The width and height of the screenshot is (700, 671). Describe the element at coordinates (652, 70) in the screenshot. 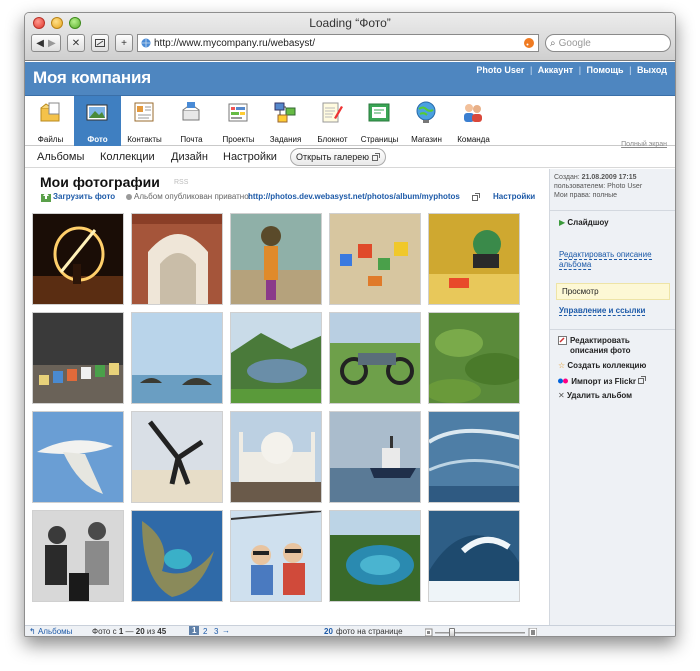

I see `logout-link: Выход` at that location.